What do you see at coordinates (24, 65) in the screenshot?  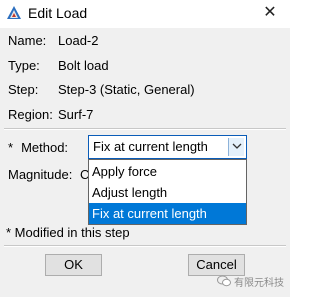 I see `type-label: Type:` at bounding box center [24, 65].